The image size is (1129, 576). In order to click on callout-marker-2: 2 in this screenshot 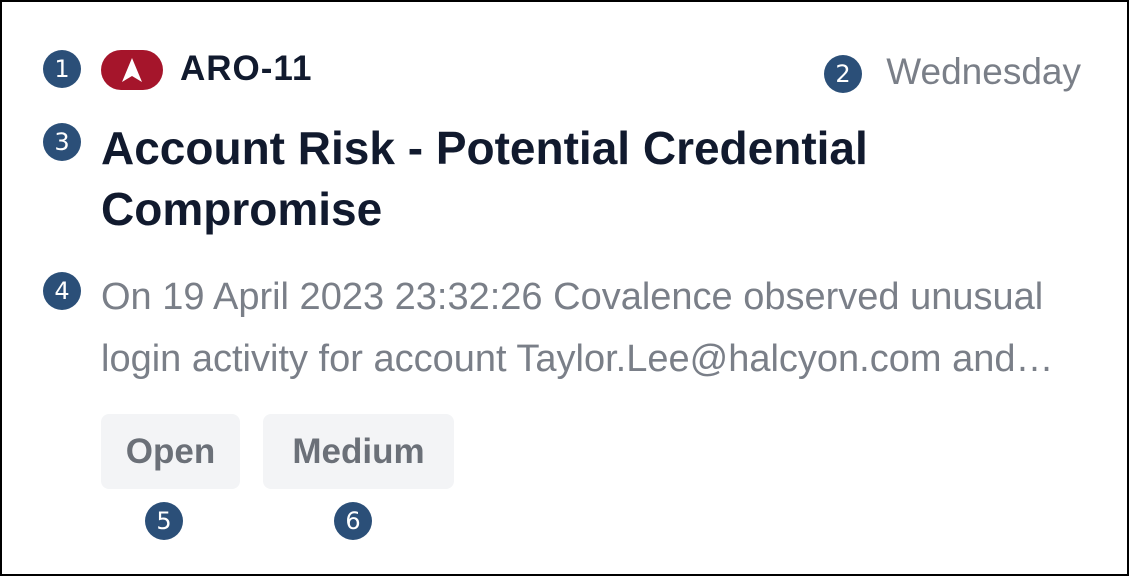, I will do `click(843, 74)`.